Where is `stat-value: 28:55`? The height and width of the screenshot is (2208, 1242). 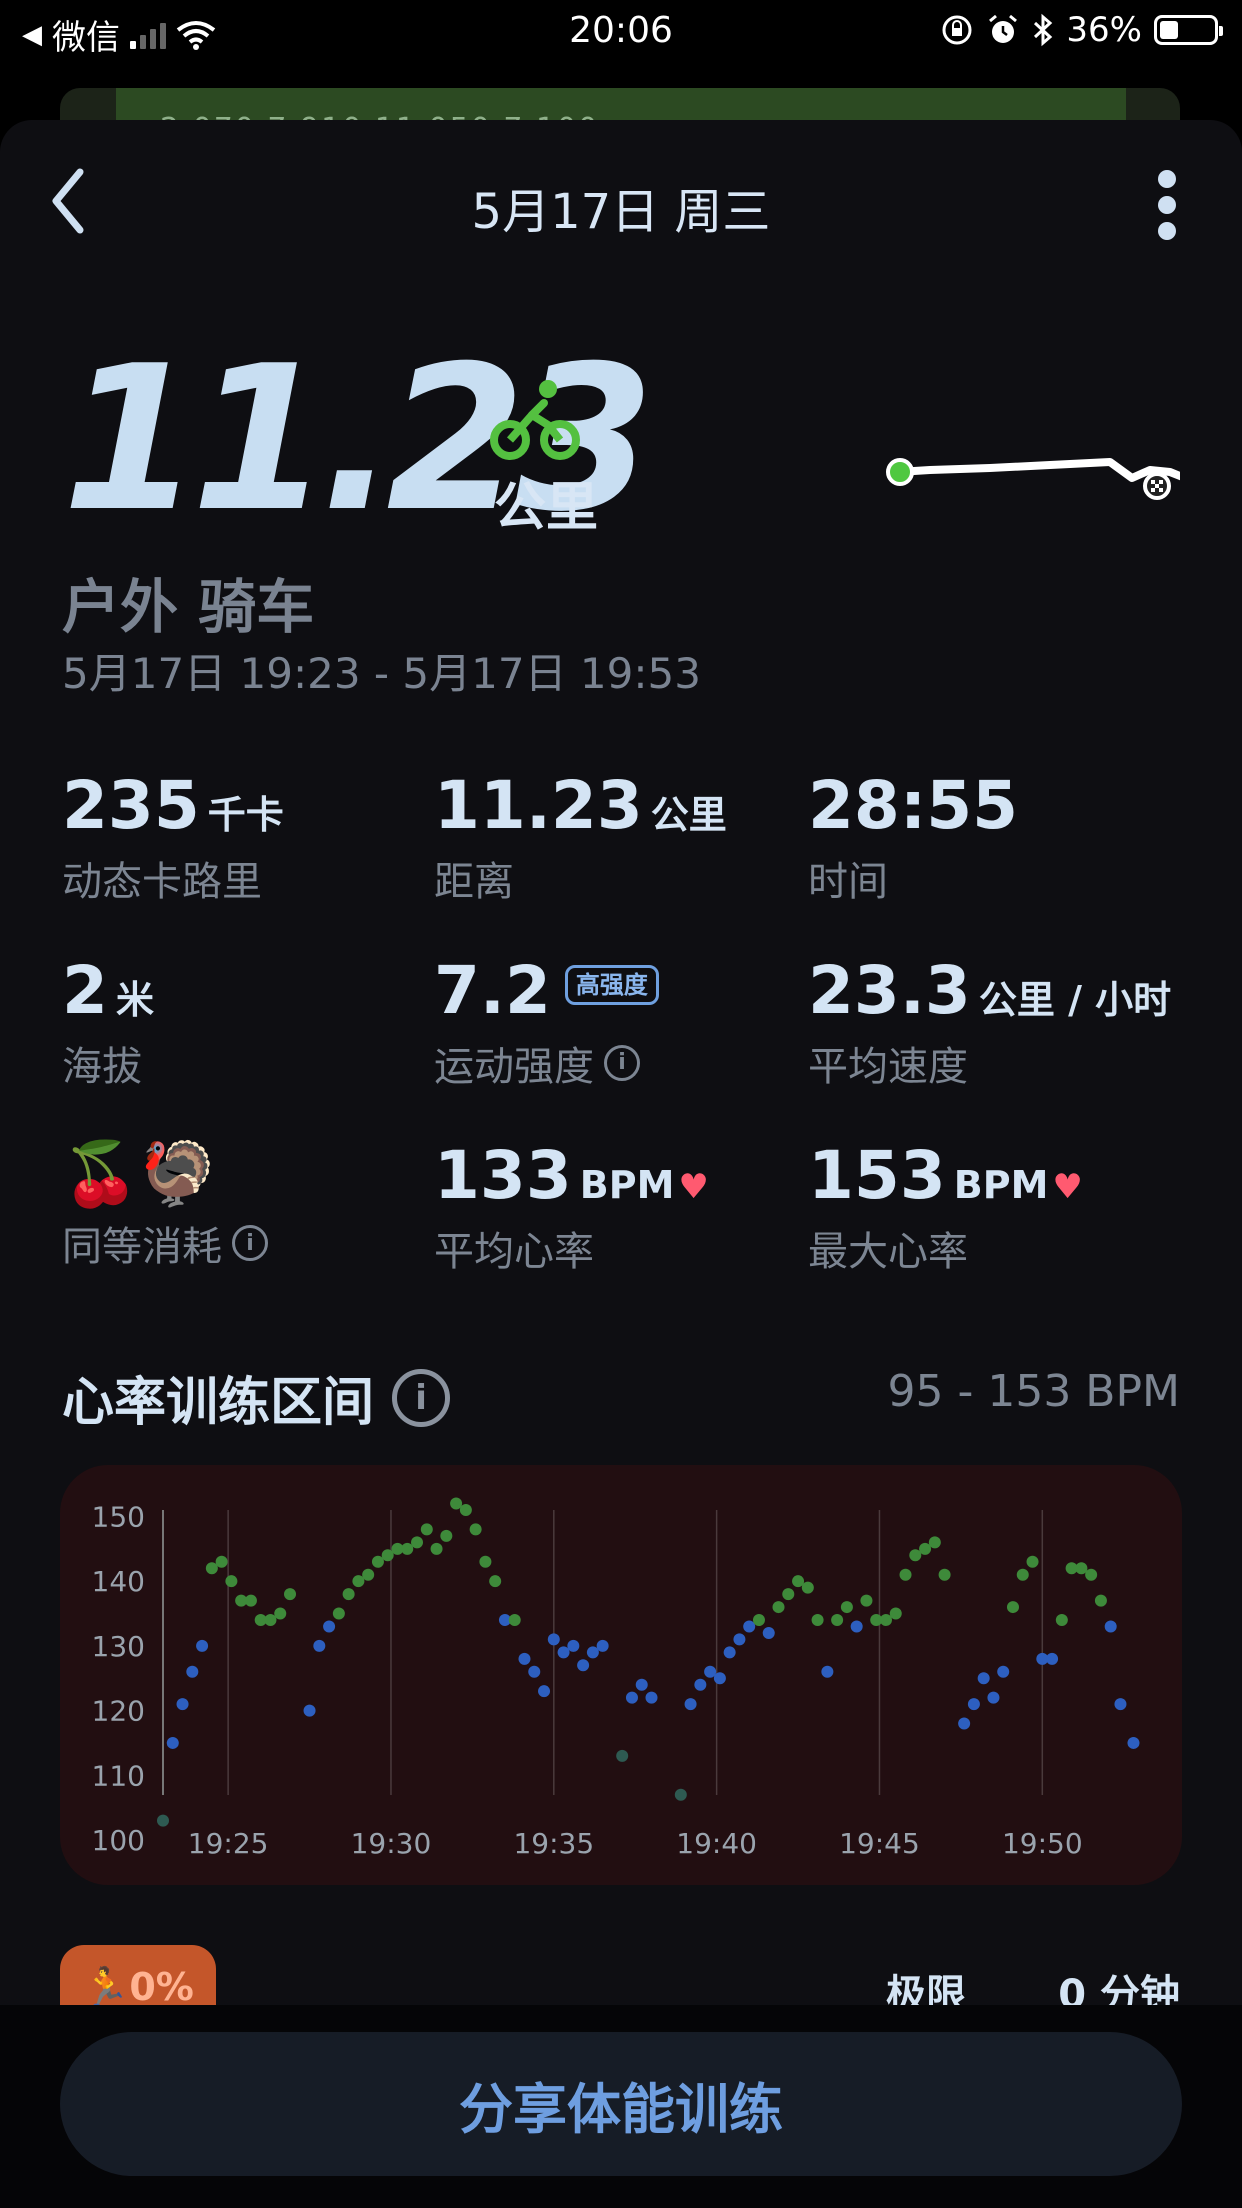 stat-value: 28:55 is located at coordinates (913, 805).